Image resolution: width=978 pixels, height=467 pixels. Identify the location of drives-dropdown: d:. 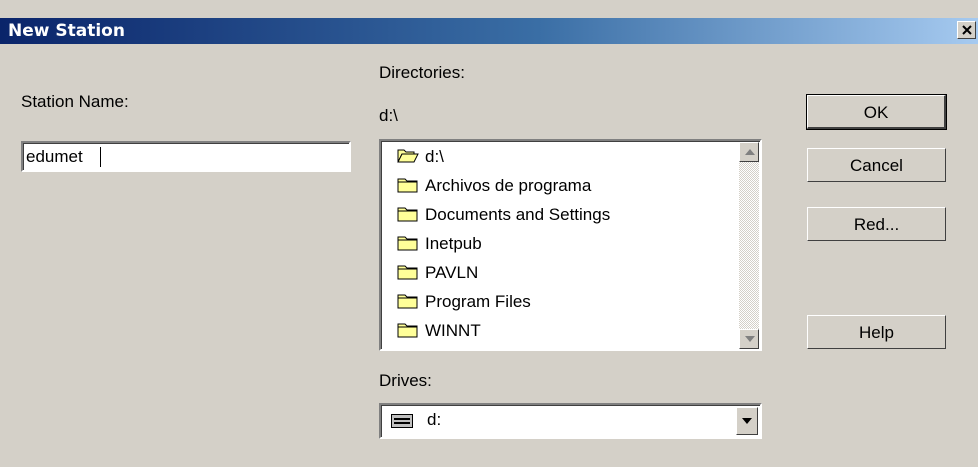
(570, 421).